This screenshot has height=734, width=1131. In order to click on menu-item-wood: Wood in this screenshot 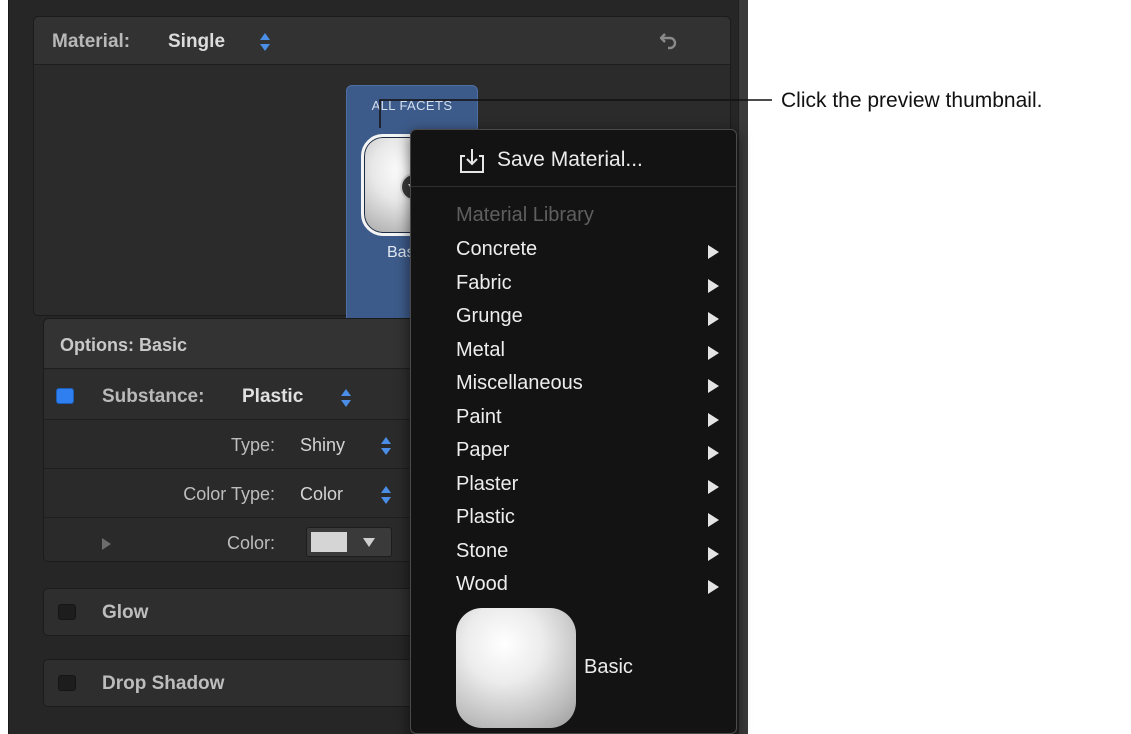, I will do `click(573, 585)`.